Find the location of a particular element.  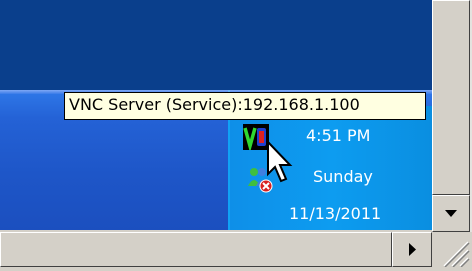

tray-clock: 4:51 PM is located at coordinates (338, 135).